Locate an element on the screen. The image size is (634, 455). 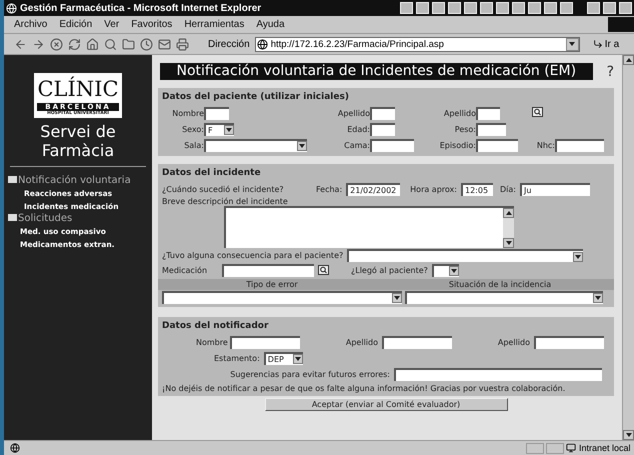
field-label: Sugerencias para evitar futuros errores: is located at coordinates (309, 374).